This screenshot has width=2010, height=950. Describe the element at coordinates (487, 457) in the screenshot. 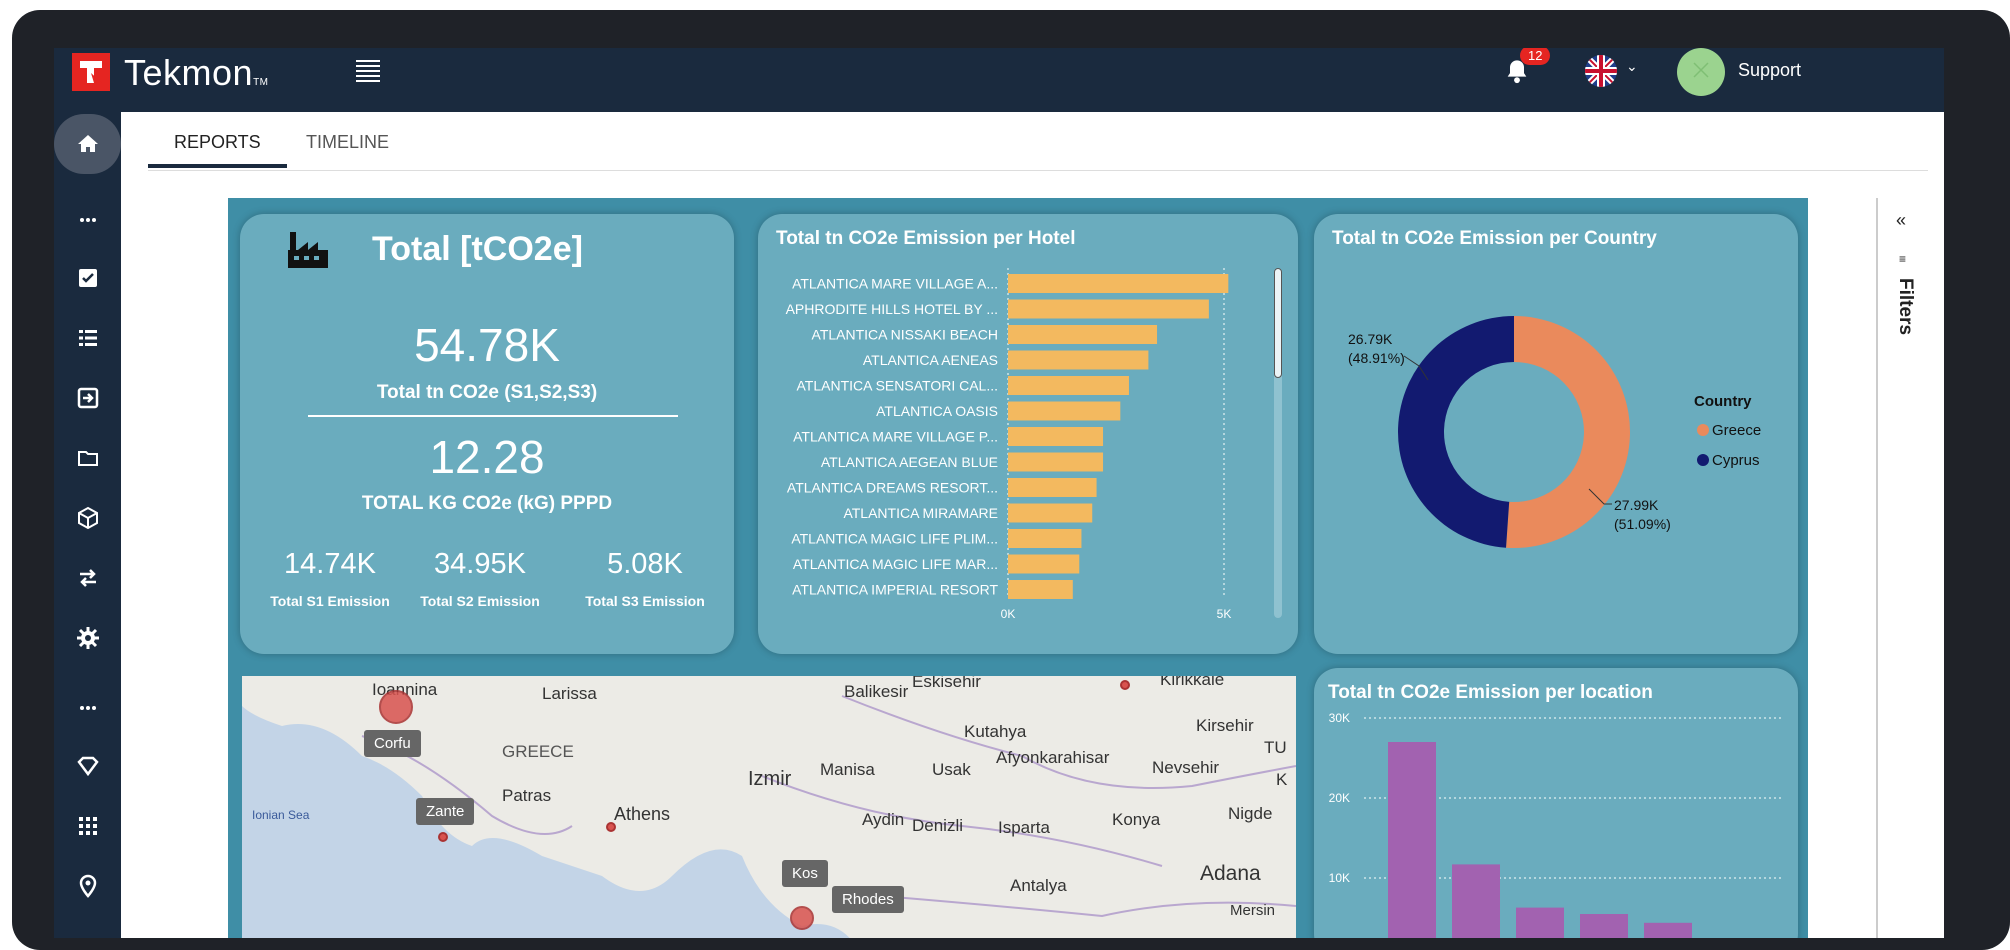

I see `kg-value: 12.28` at that location.